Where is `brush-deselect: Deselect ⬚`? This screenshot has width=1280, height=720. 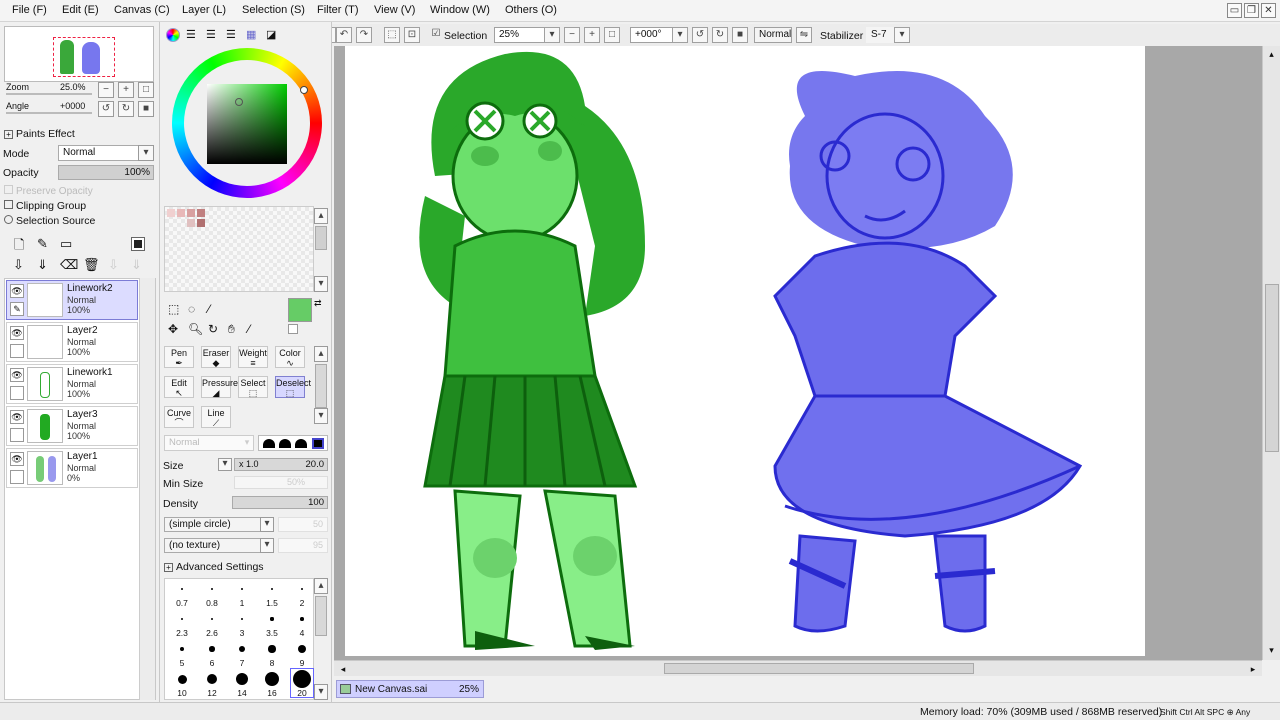 brush-deselect: Deselect ⬚ is located at coordinates (293, 387).